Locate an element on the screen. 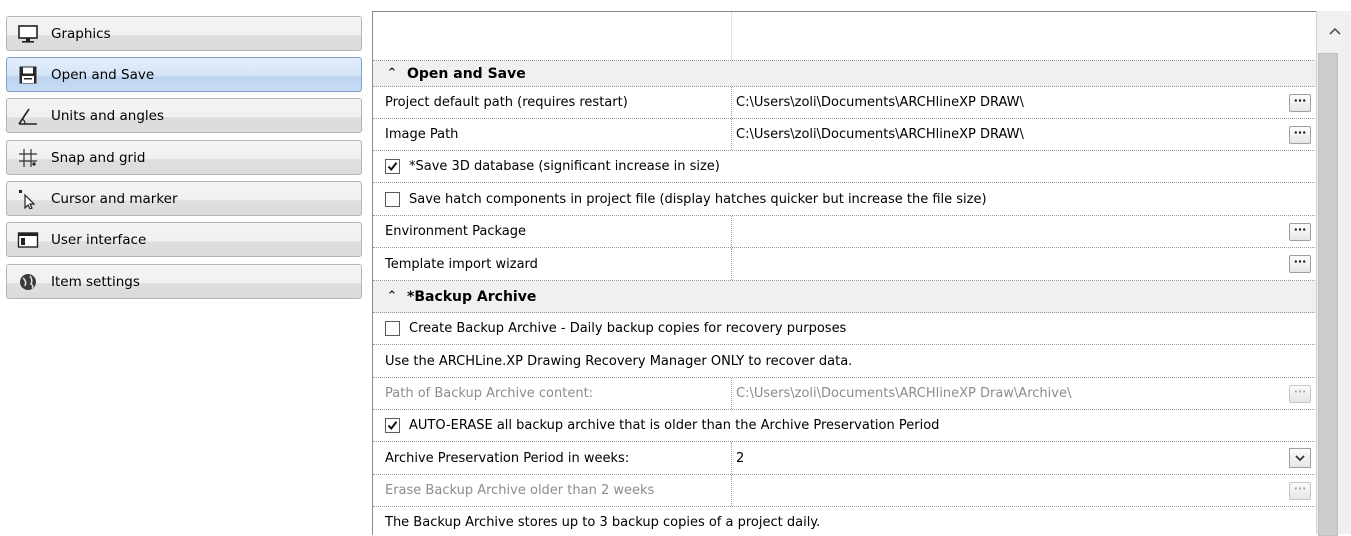 The height and width of the screenshot is (536, 1351). globe-gear-icon is located at coordinates (28, 282).